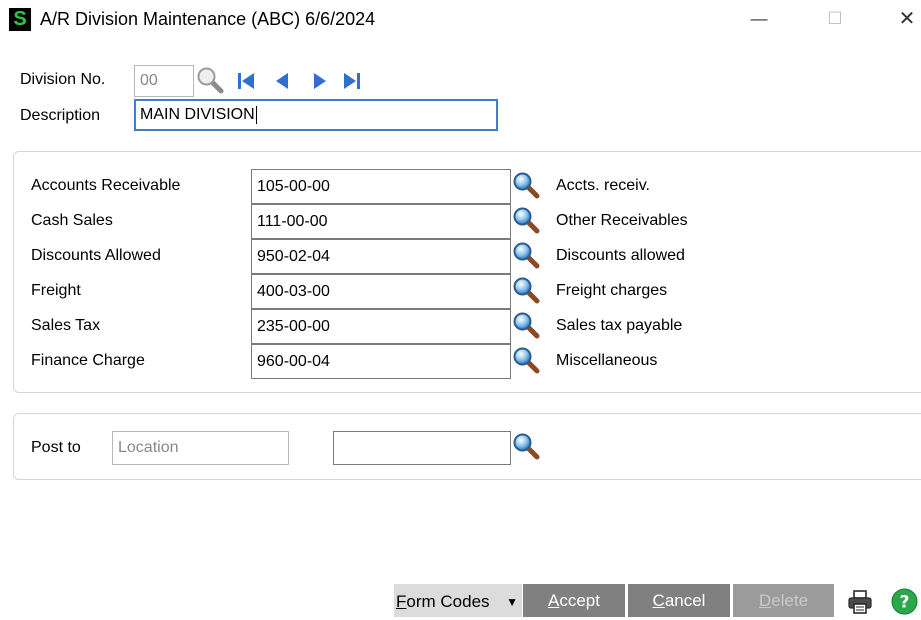 This screenshot has height=620, width=921. I want to click on cash-sales-description: Other Receivables, so click(622, 220).